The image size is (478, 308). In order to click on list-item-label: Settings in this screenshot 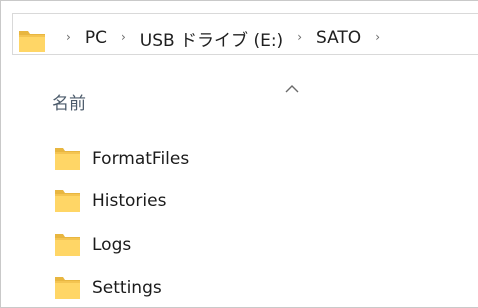, I will do `click(127, 288)`.